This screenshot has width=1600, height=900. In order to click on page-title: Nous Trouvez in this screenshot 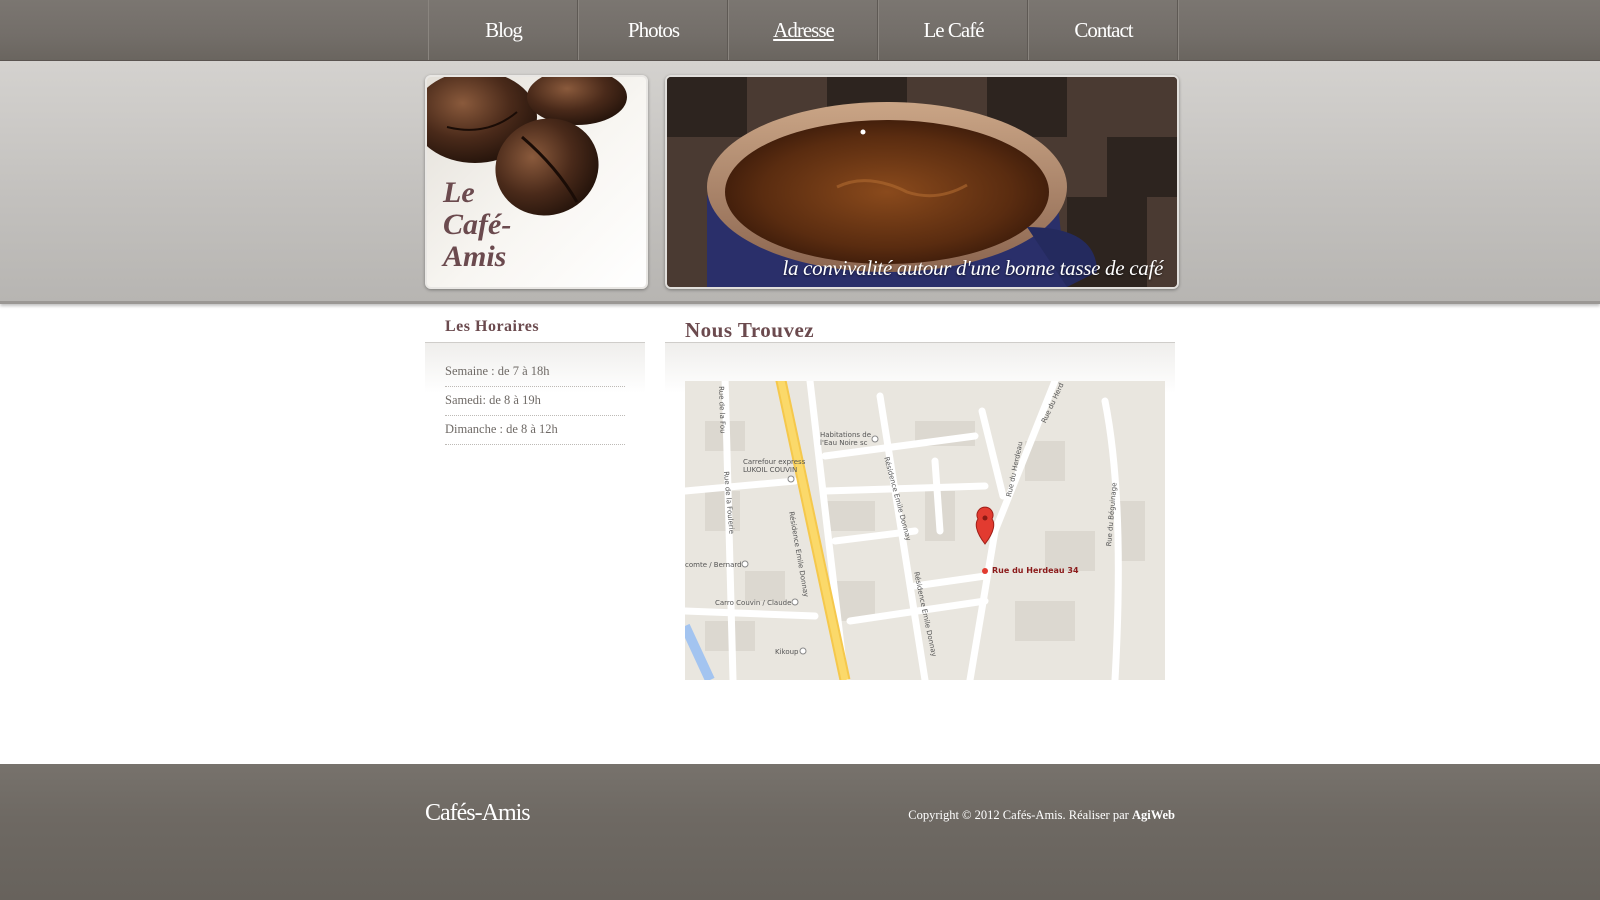, I will do `click(920, 330)`.